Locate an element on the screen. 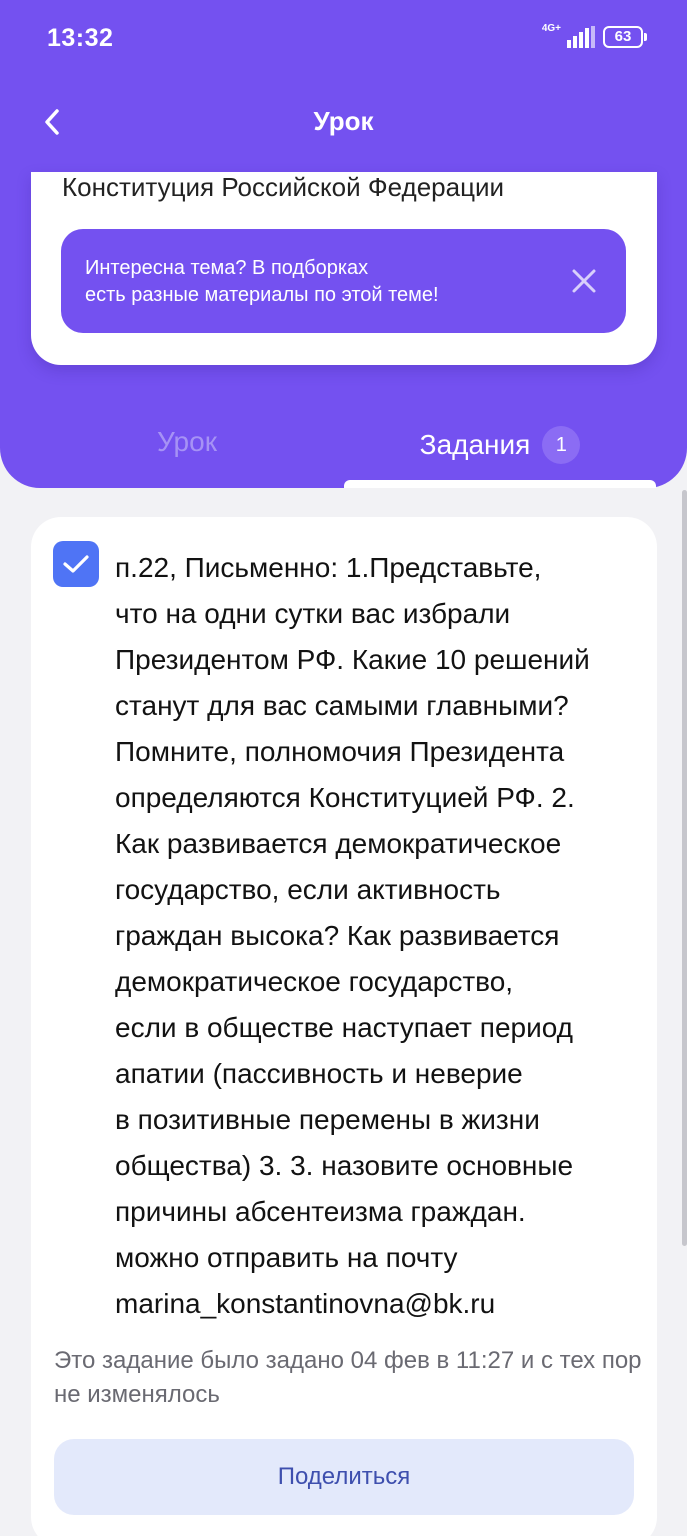 This screenshot has width=687, height=1536. close-icon is located at coordinates (584, 281).